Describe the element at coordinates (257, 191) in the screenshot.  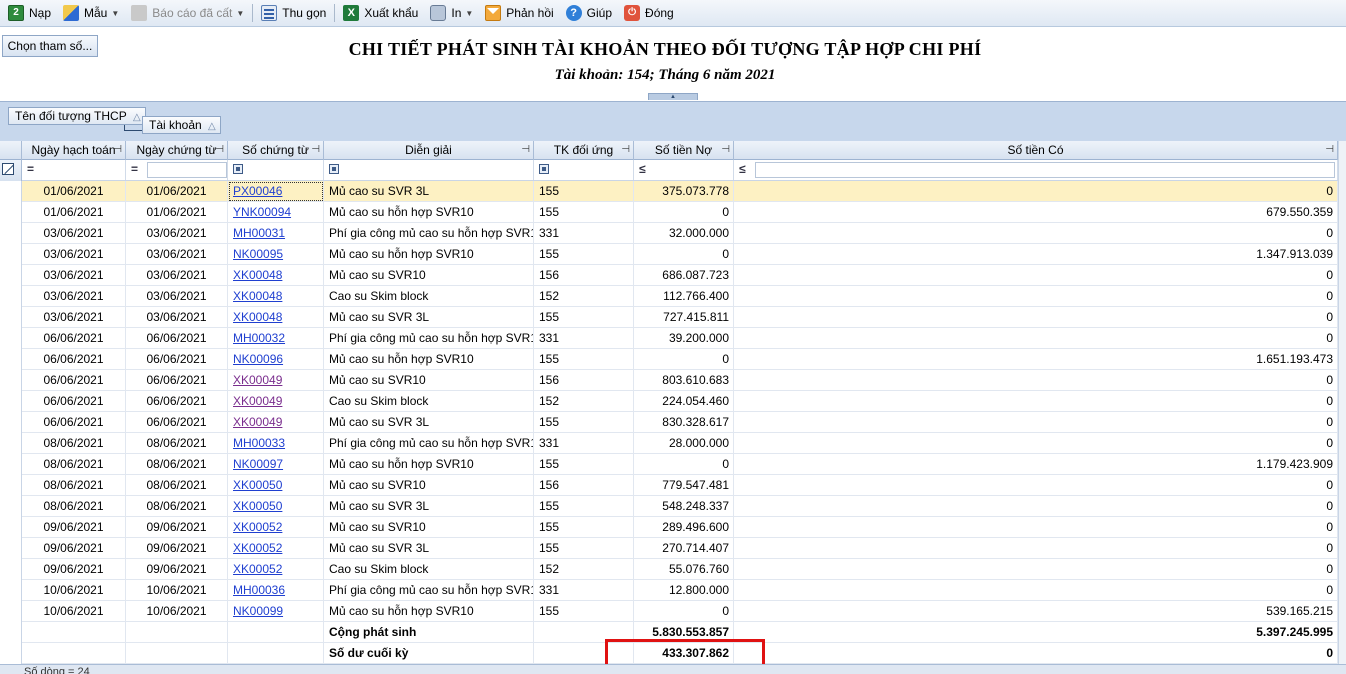
I see `voucher-link: PX00046` at that location.